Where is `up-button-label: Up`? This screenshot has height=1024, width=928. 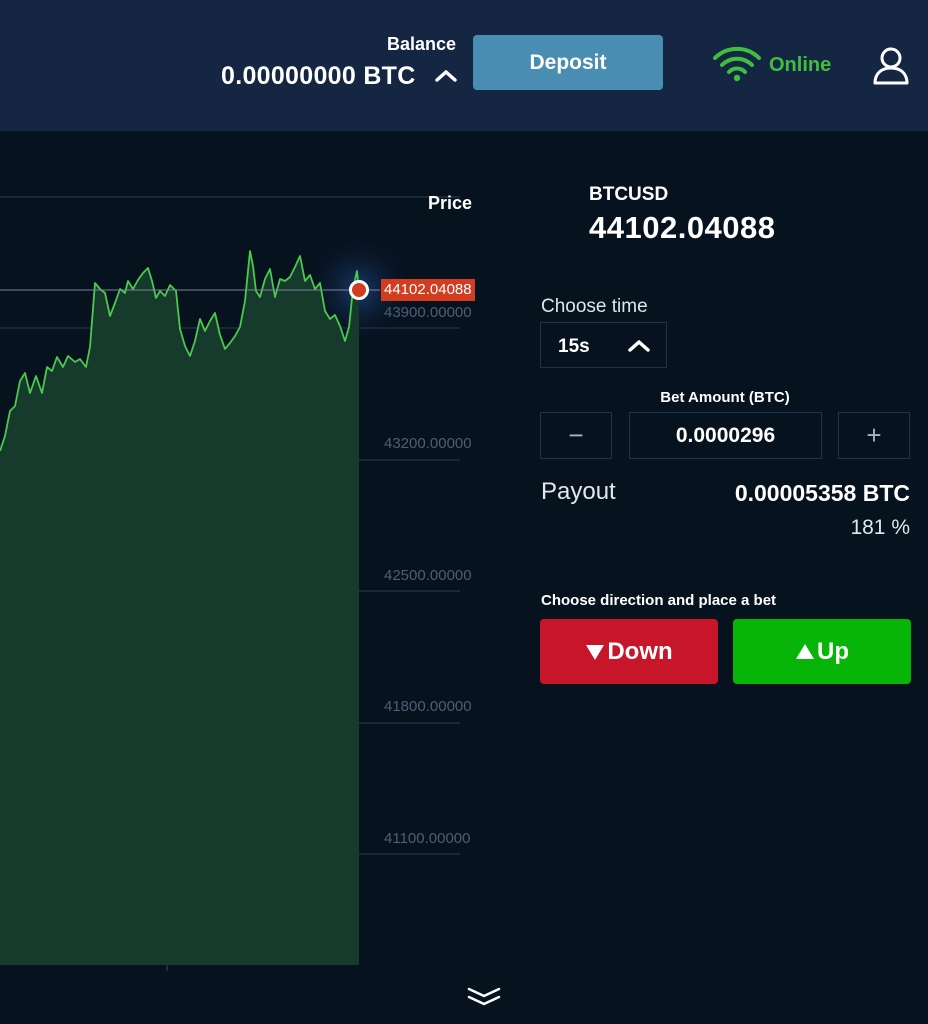 up-button-label: Up is located at coordinates (833, 651).